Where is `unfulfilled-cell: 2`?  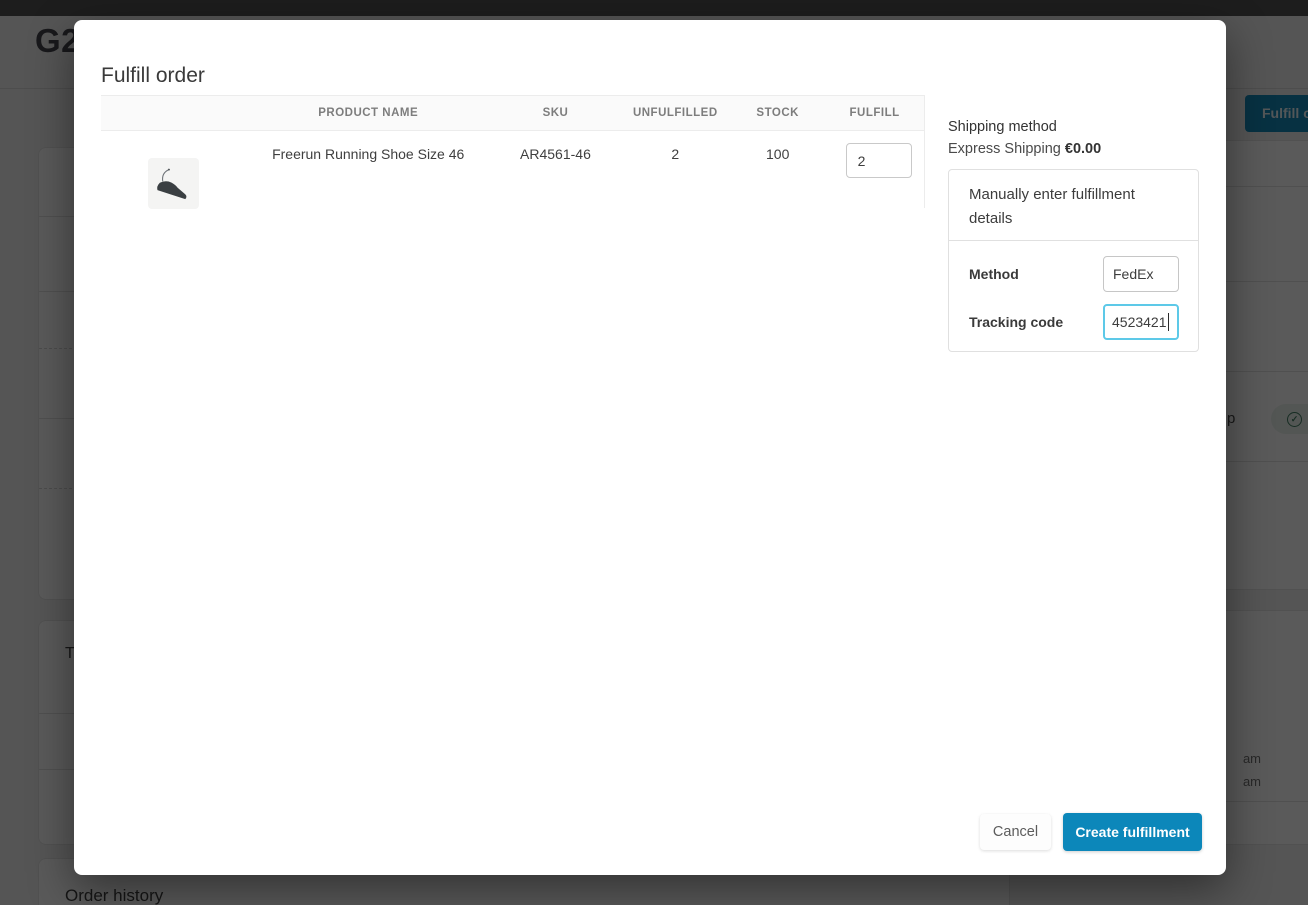 unfulfilled-cell: 2 is located at coordinates (675, 154).